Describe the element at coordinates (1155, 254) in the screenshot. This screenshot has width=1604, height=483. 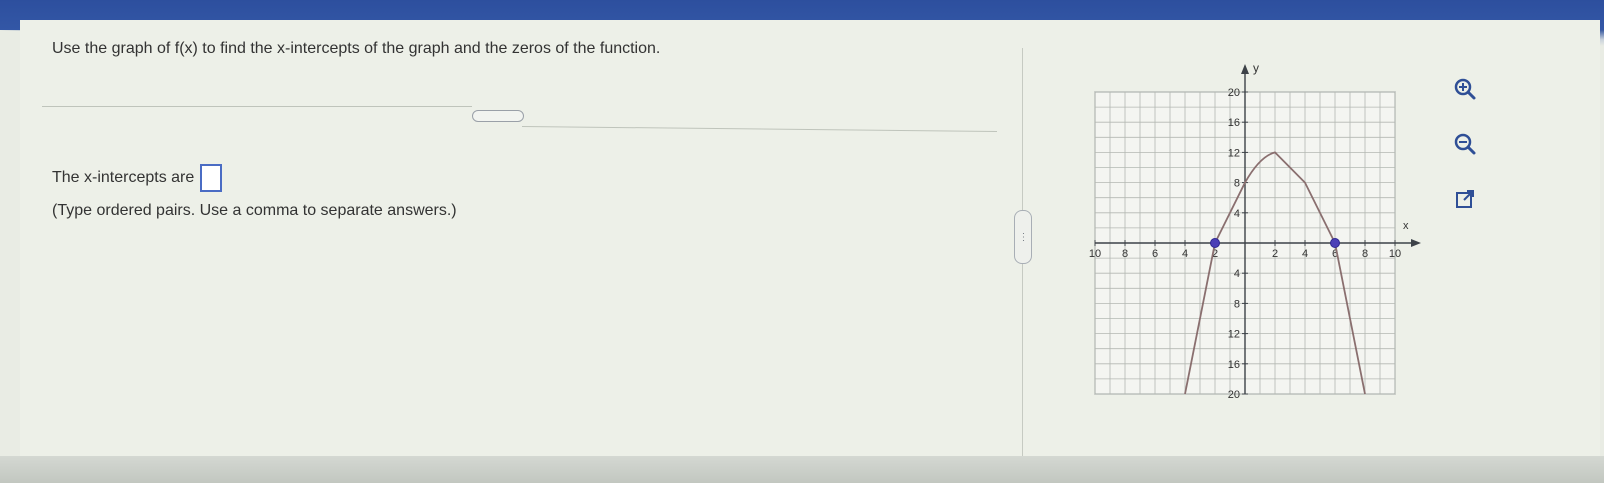
I see `x-tick-label: 6` at that location.